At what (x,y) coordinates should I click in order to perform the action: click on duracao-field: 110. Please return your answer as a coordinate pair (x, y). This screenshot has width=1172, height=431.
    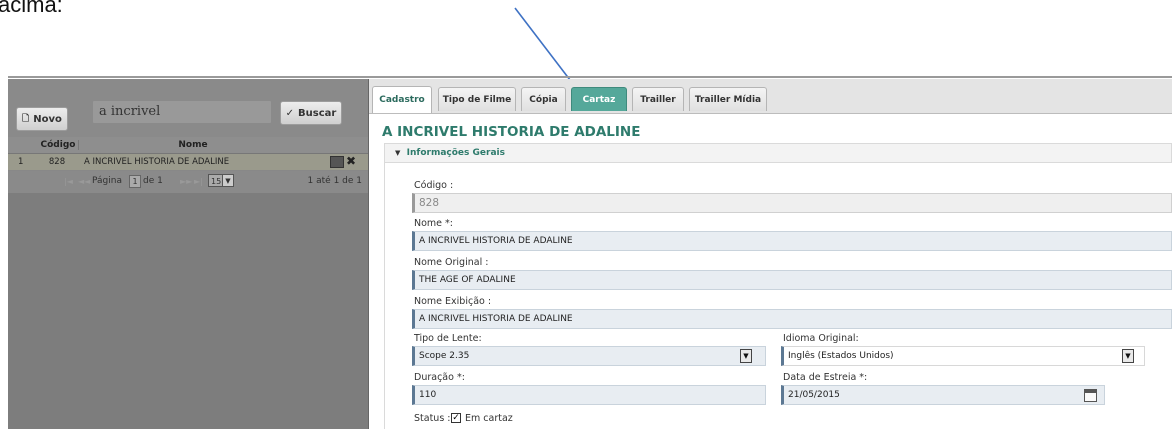
    Looking at the image, I should click on (589, 395).